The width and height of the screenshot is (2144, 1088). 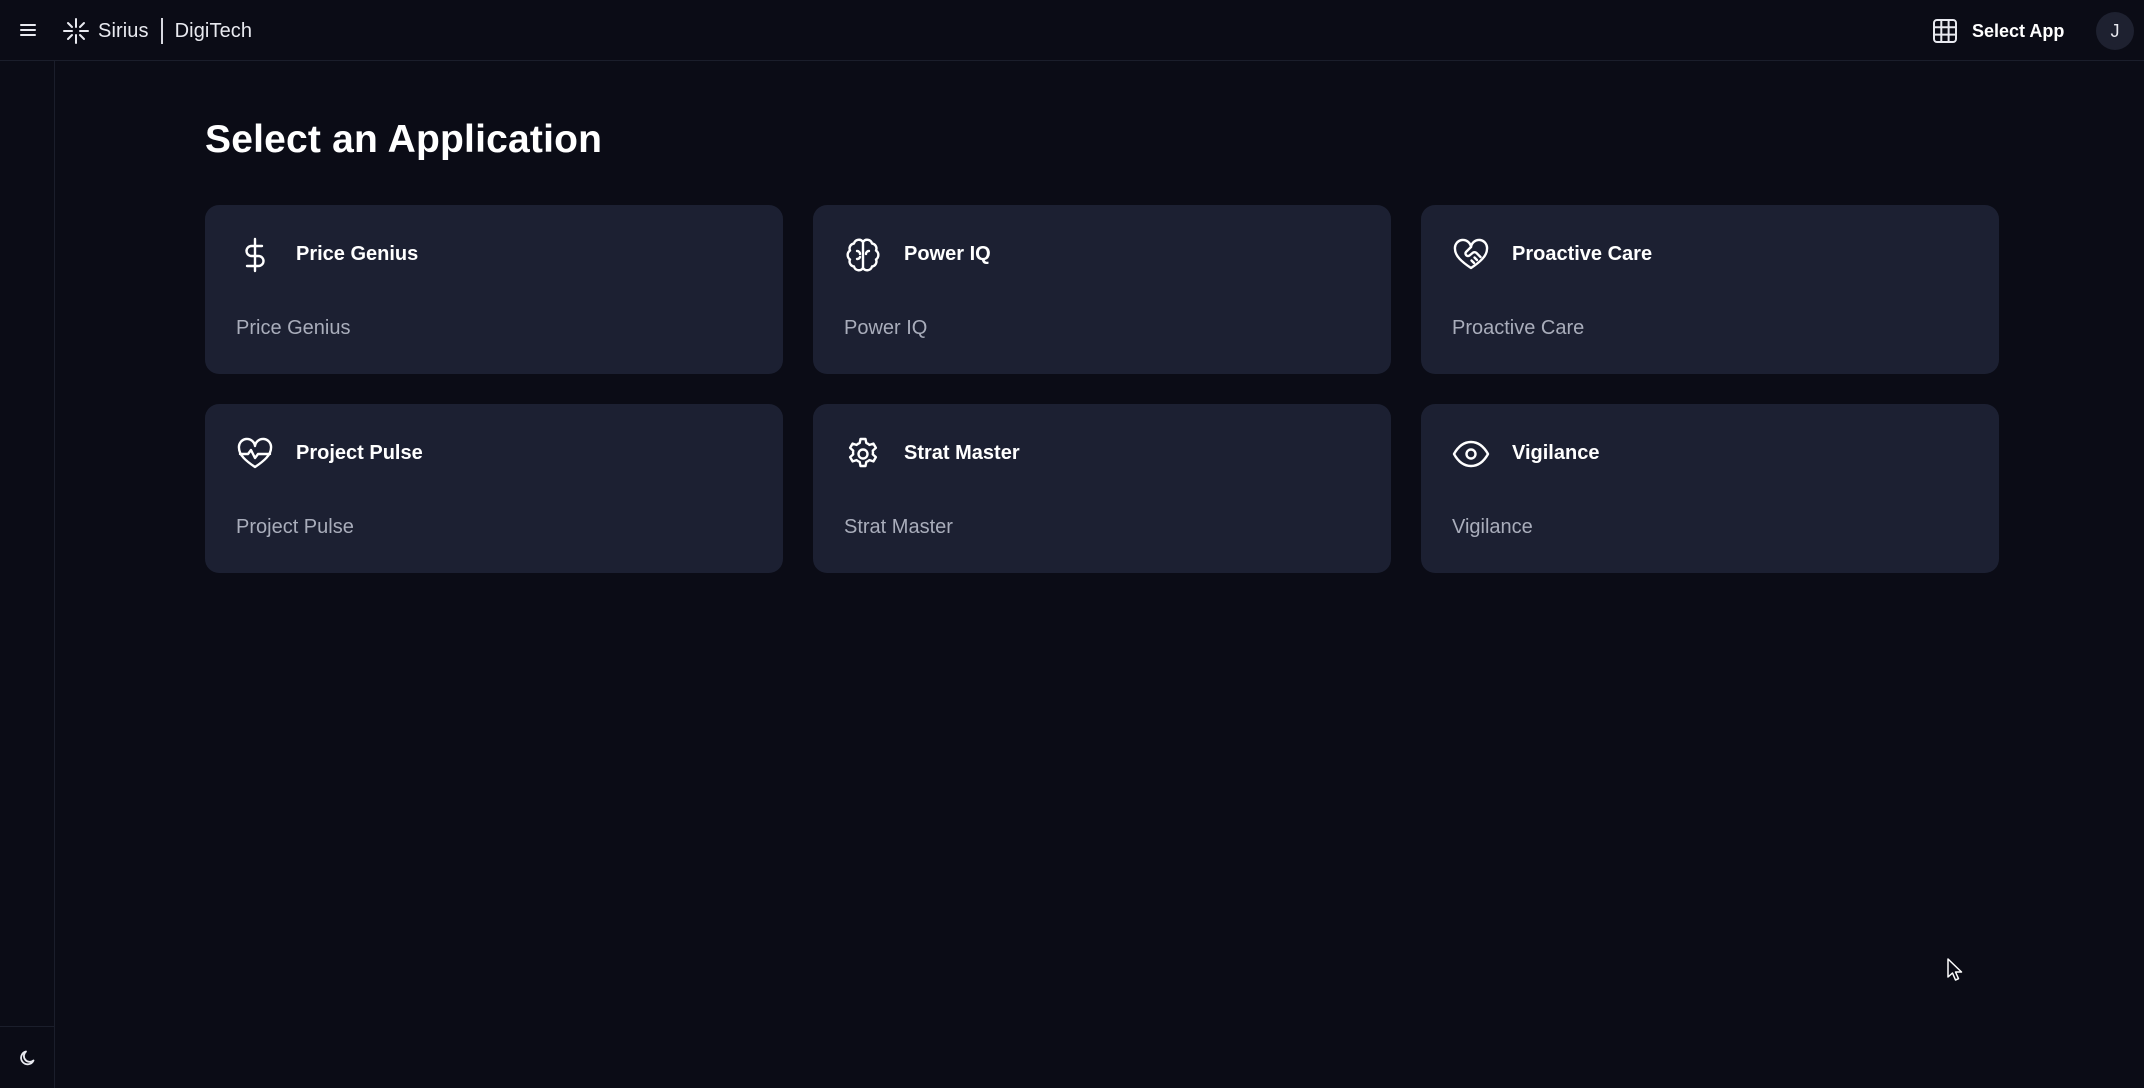 I want to click on select-app-button: Select App, so click(x=1998, y=31).